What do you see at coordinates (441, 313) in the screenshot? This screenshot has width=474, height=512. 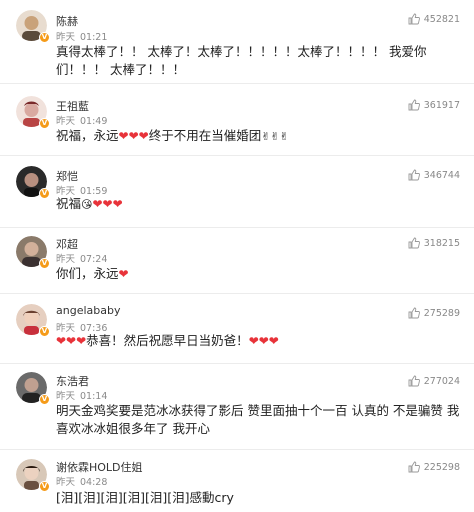 I see `like-count: 275289` at bounding box center [441, 313].